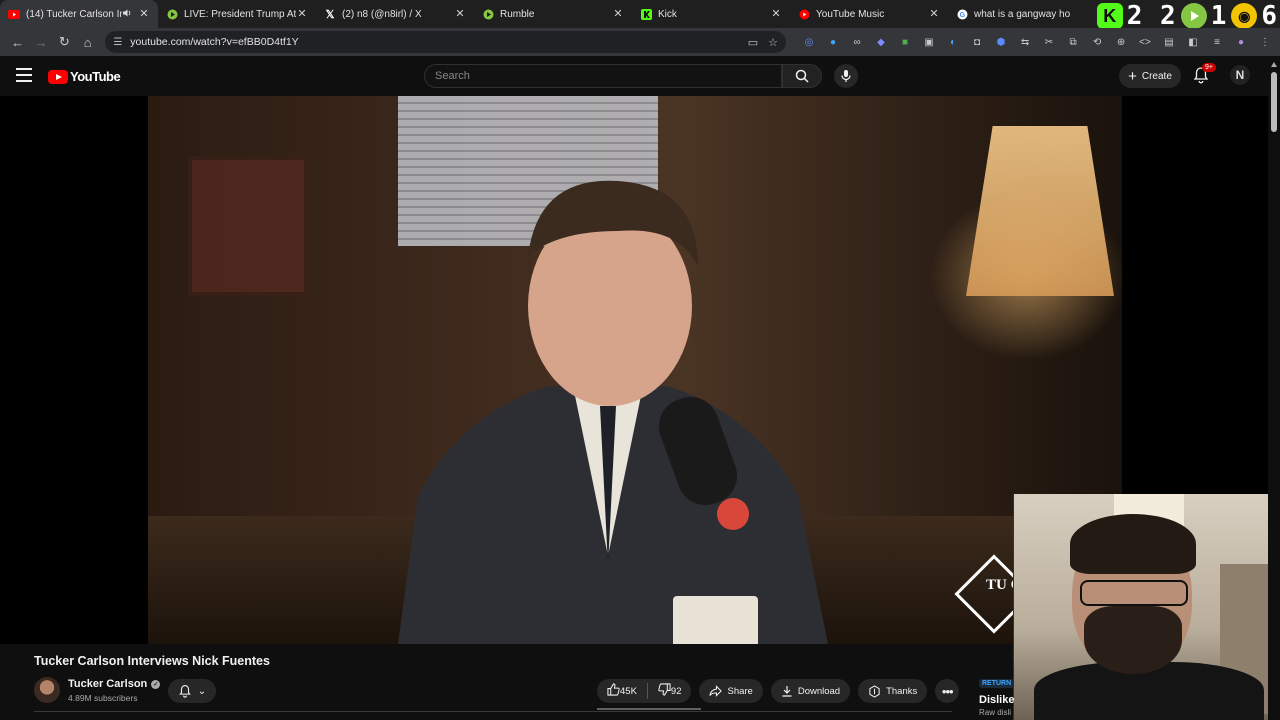  What do you see at coordinates (997, 700) in the screenshot?
I see `return-dislike-heading: Dislike` at bounding box center [997, 700].